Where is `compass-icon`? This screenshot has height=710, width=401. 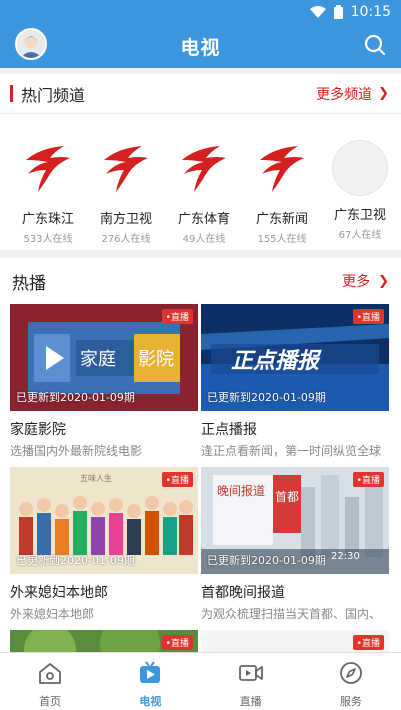
compass-icon is located at coordinates (350, 673).